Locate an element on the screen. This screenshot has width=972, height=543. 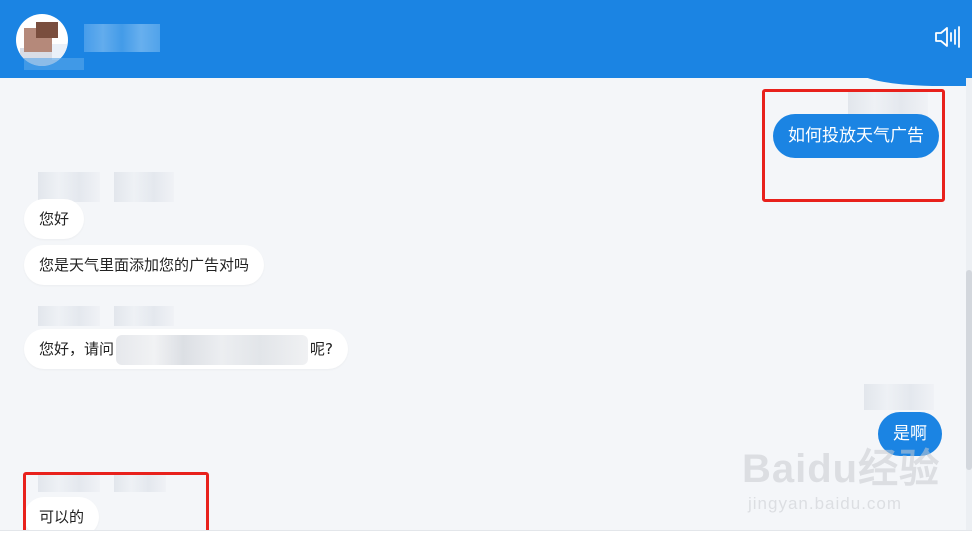
chat-header is located at coordinates (486, 39).